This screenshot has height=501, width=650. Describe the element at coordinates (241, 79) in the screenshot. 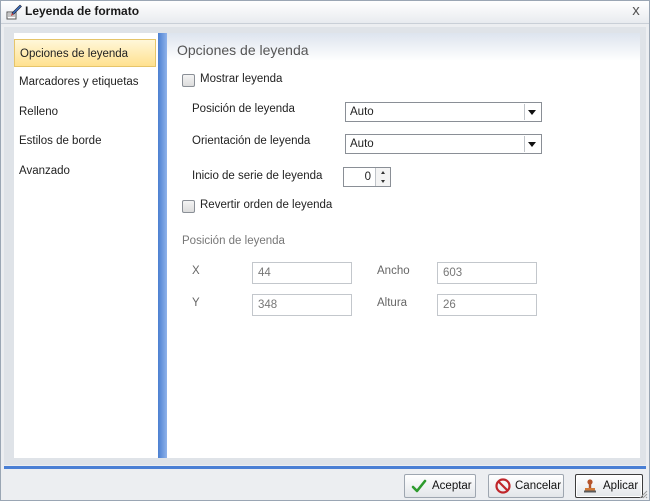

I see `show-legend-label: Mostrar leyenda` at that location.